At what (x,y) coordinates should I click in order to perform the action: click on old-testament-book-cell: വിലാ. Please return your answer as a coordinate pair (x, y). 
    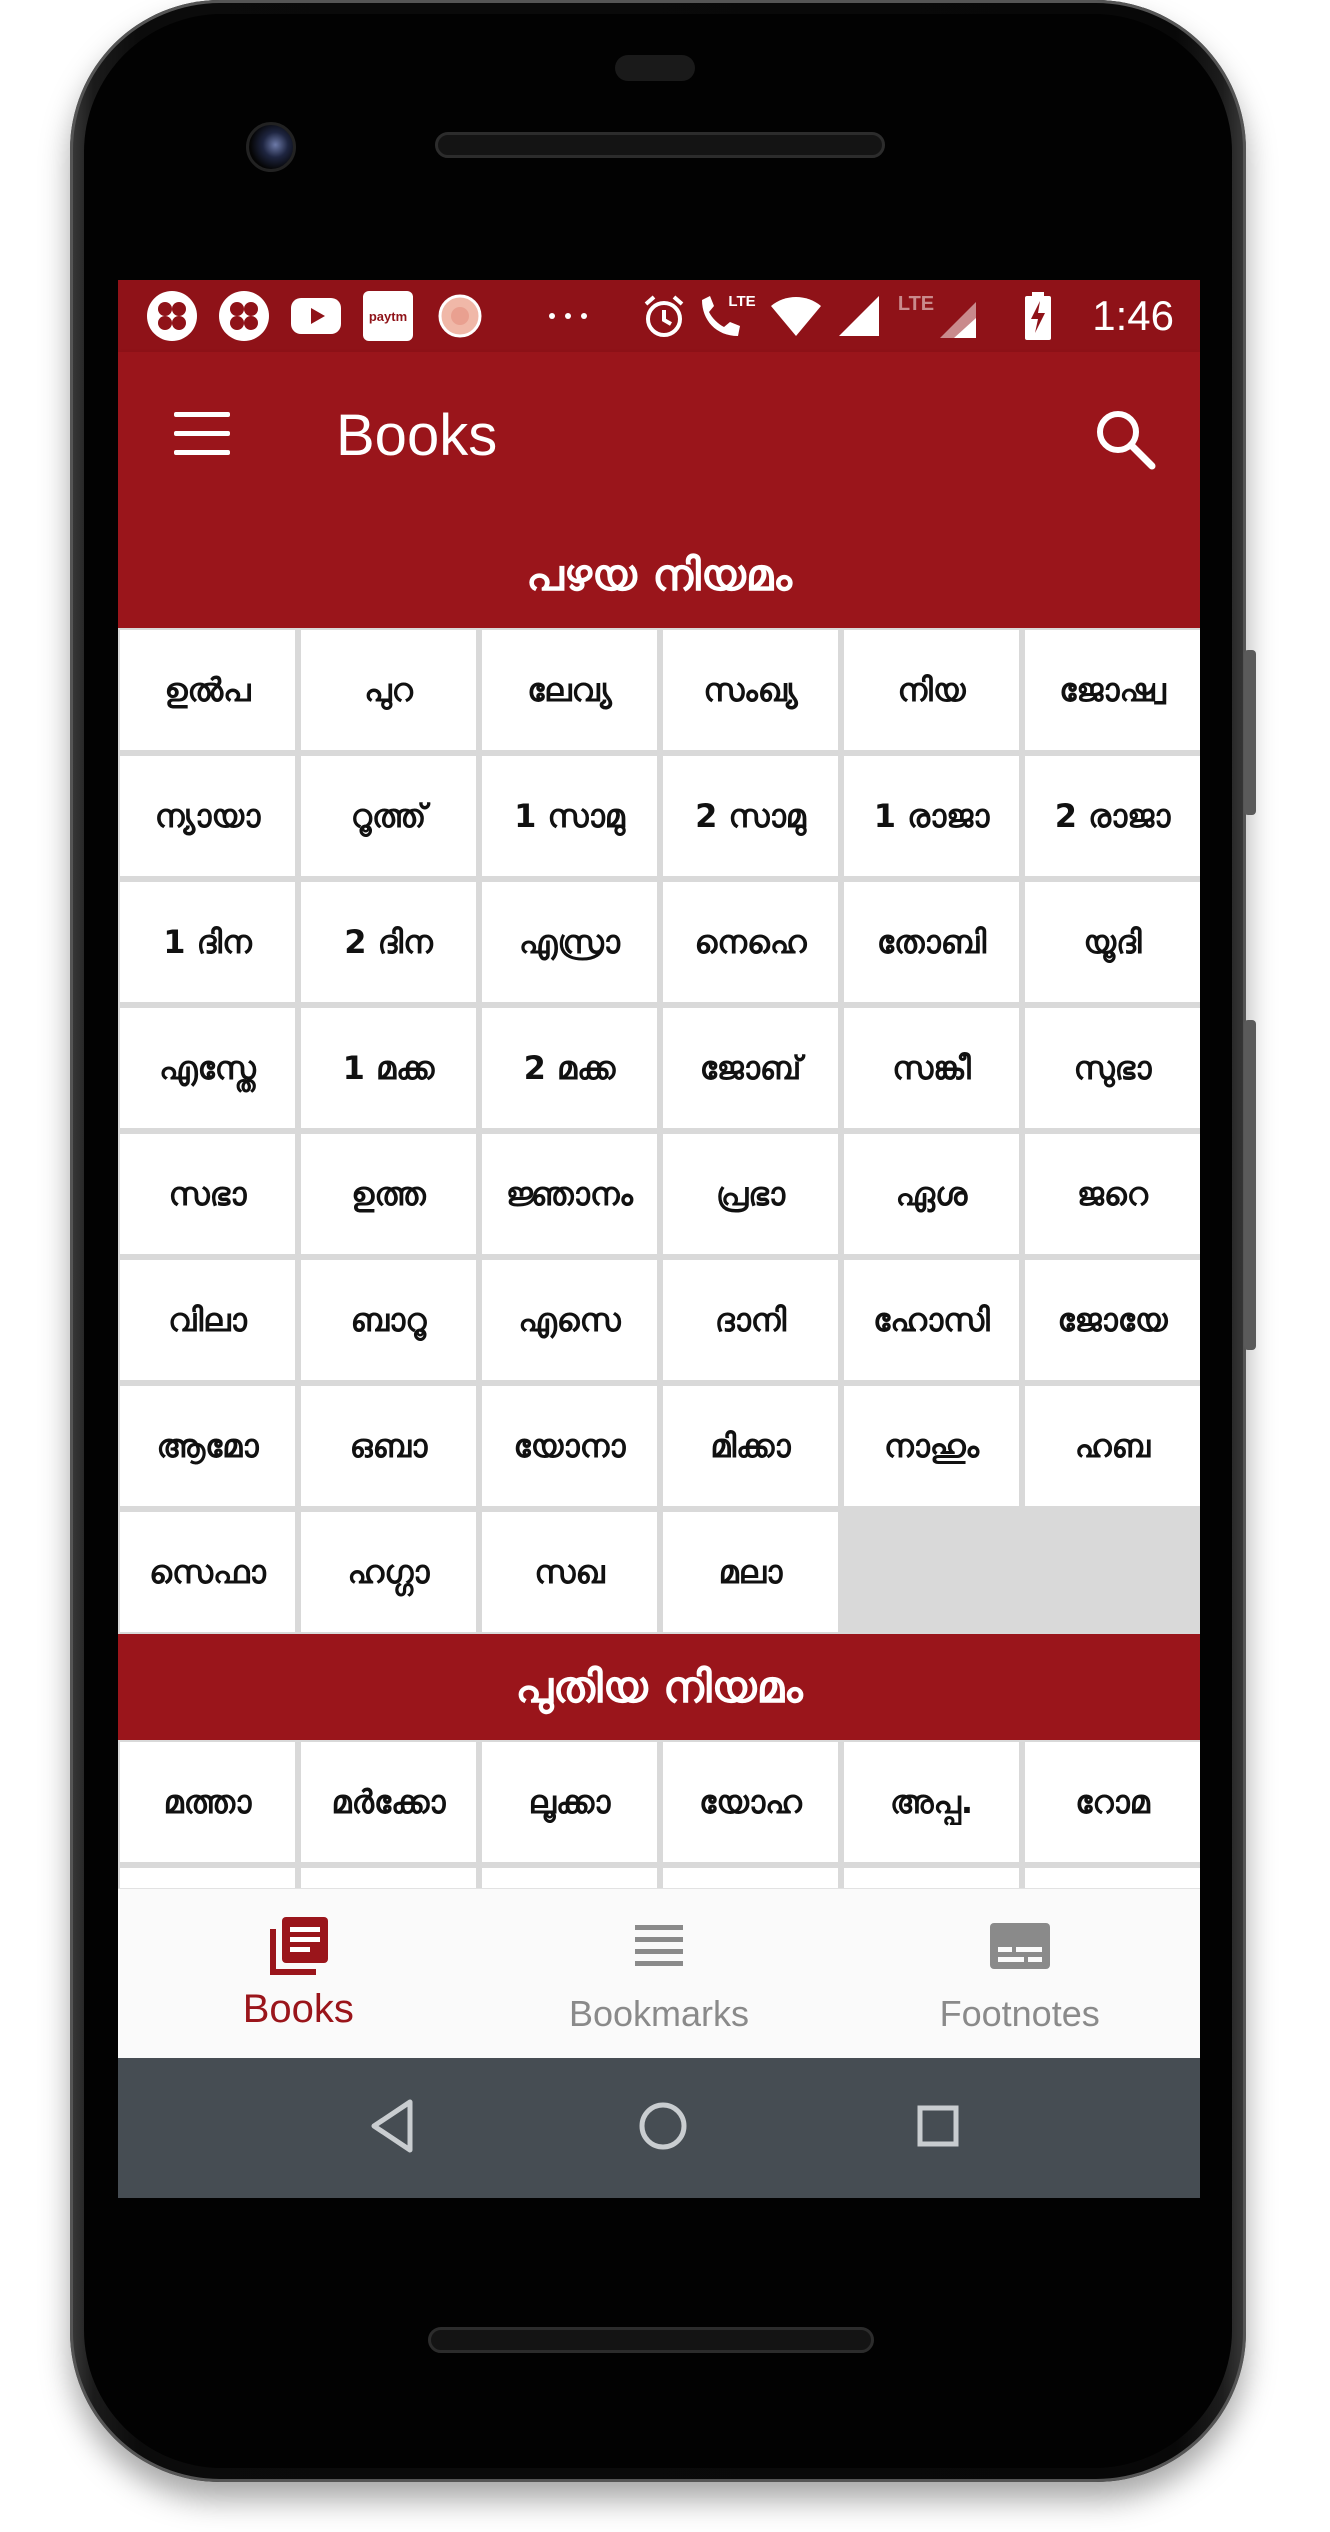
    Looking at the image, I should click on (207, 1320).